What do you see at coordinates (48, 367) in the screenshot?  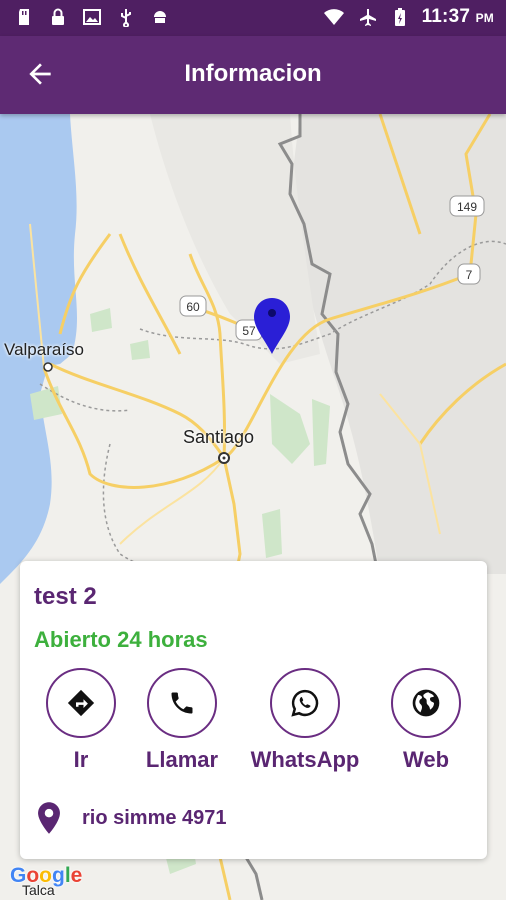 I see `city-dot-valparaiso` at bounding box center [48, 367].